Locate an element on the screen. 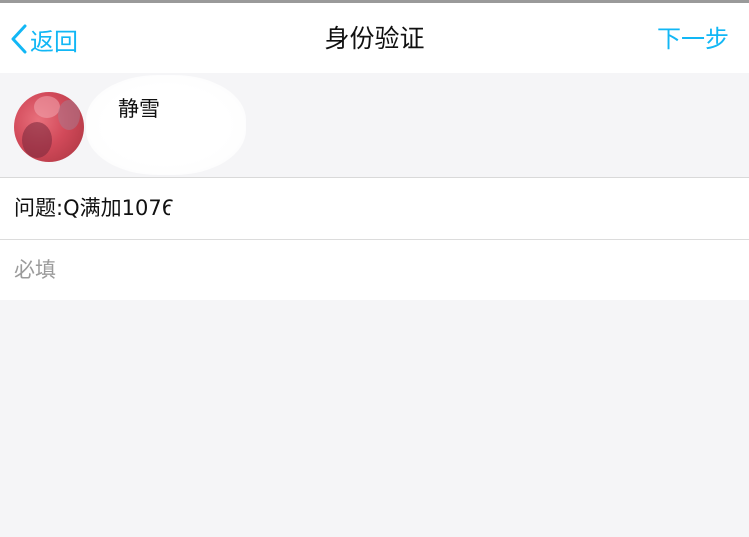 This screenshot has height=537, width=749. page-title: 身份验证 is located at coordinates (374, 38).